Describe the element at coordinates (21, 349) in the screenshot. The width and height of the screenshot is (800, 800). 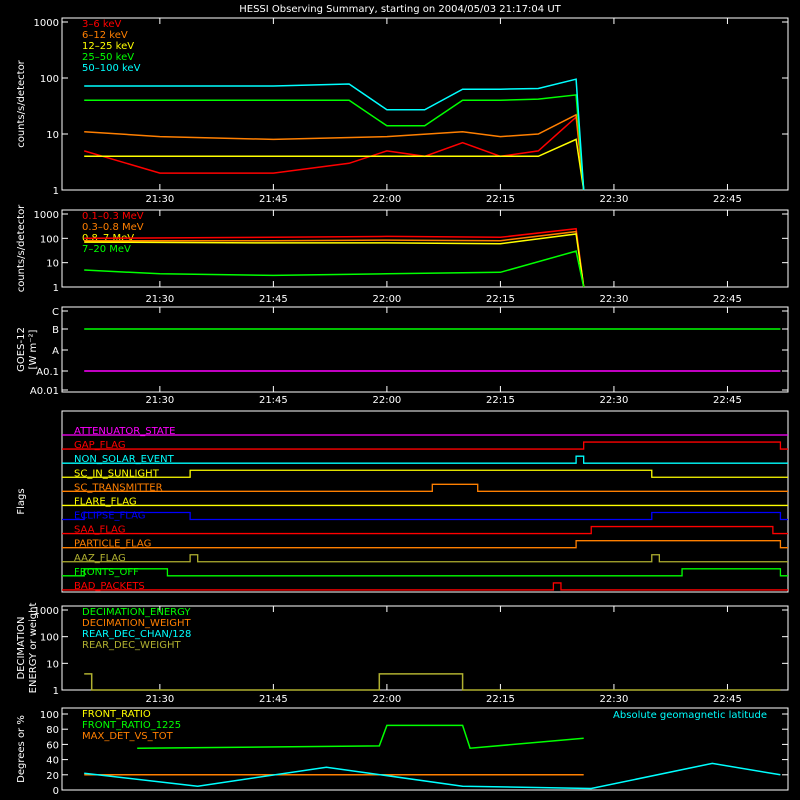
I see `y-axis-label: GOES-12` at that location.